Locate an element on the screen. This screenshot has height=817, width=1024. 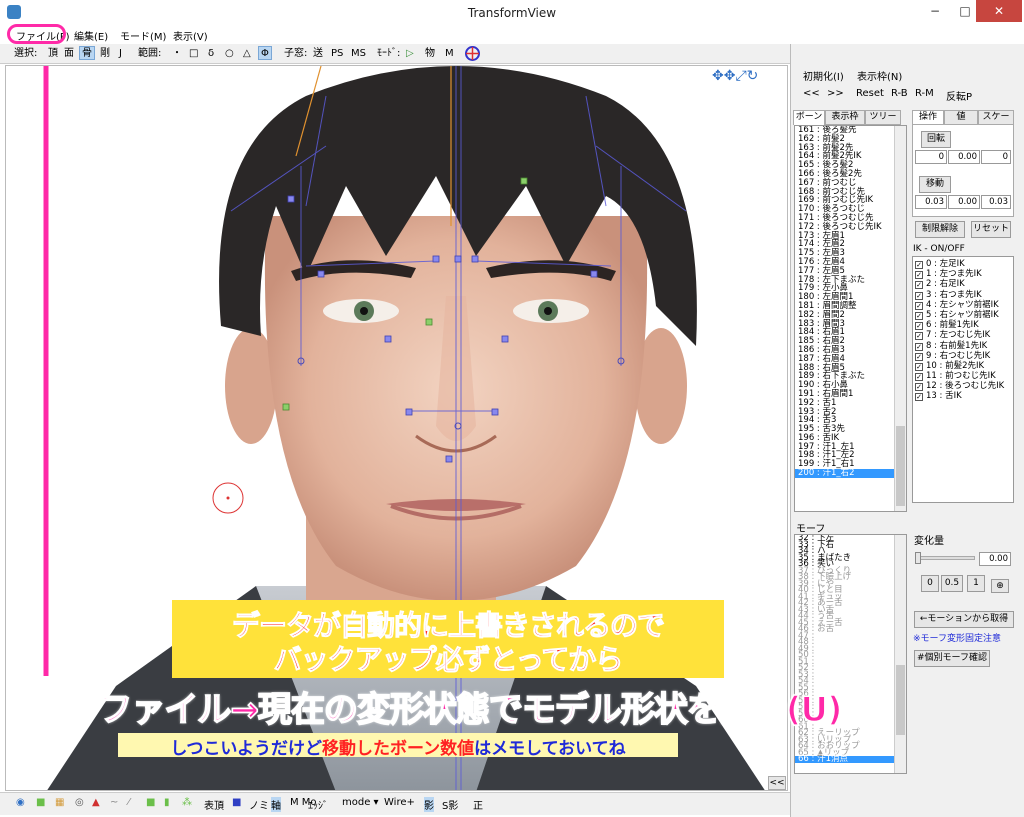
range-circle-button: ○ is located at coordinates (229, 54).